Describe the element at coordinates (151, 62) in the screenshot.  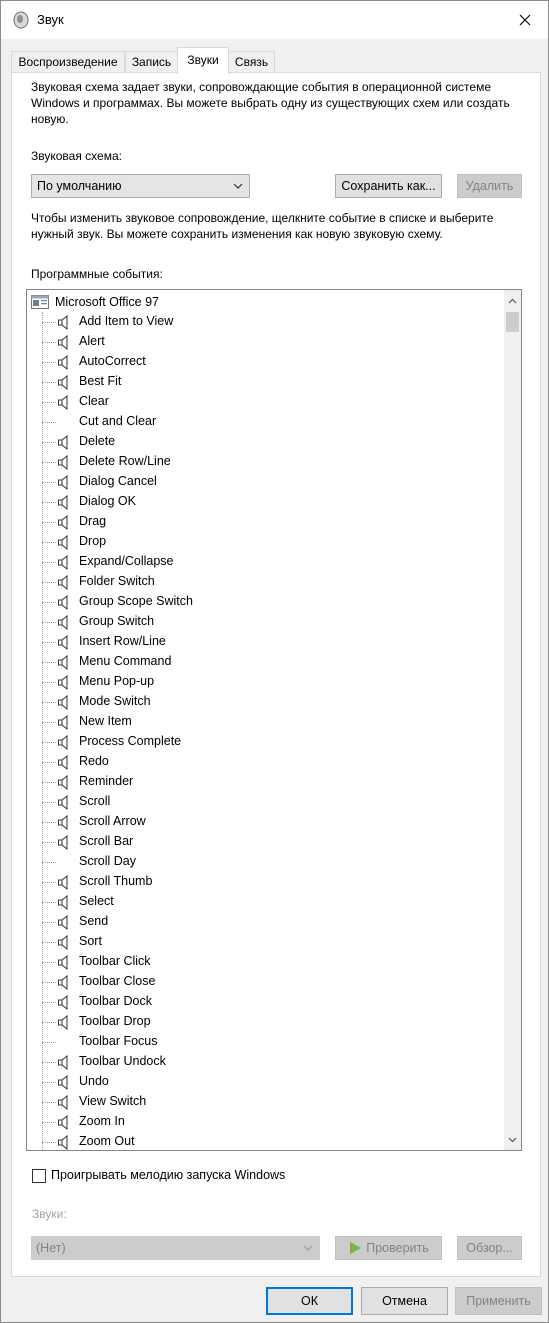
I see `tab-recording: Запись` at that location.